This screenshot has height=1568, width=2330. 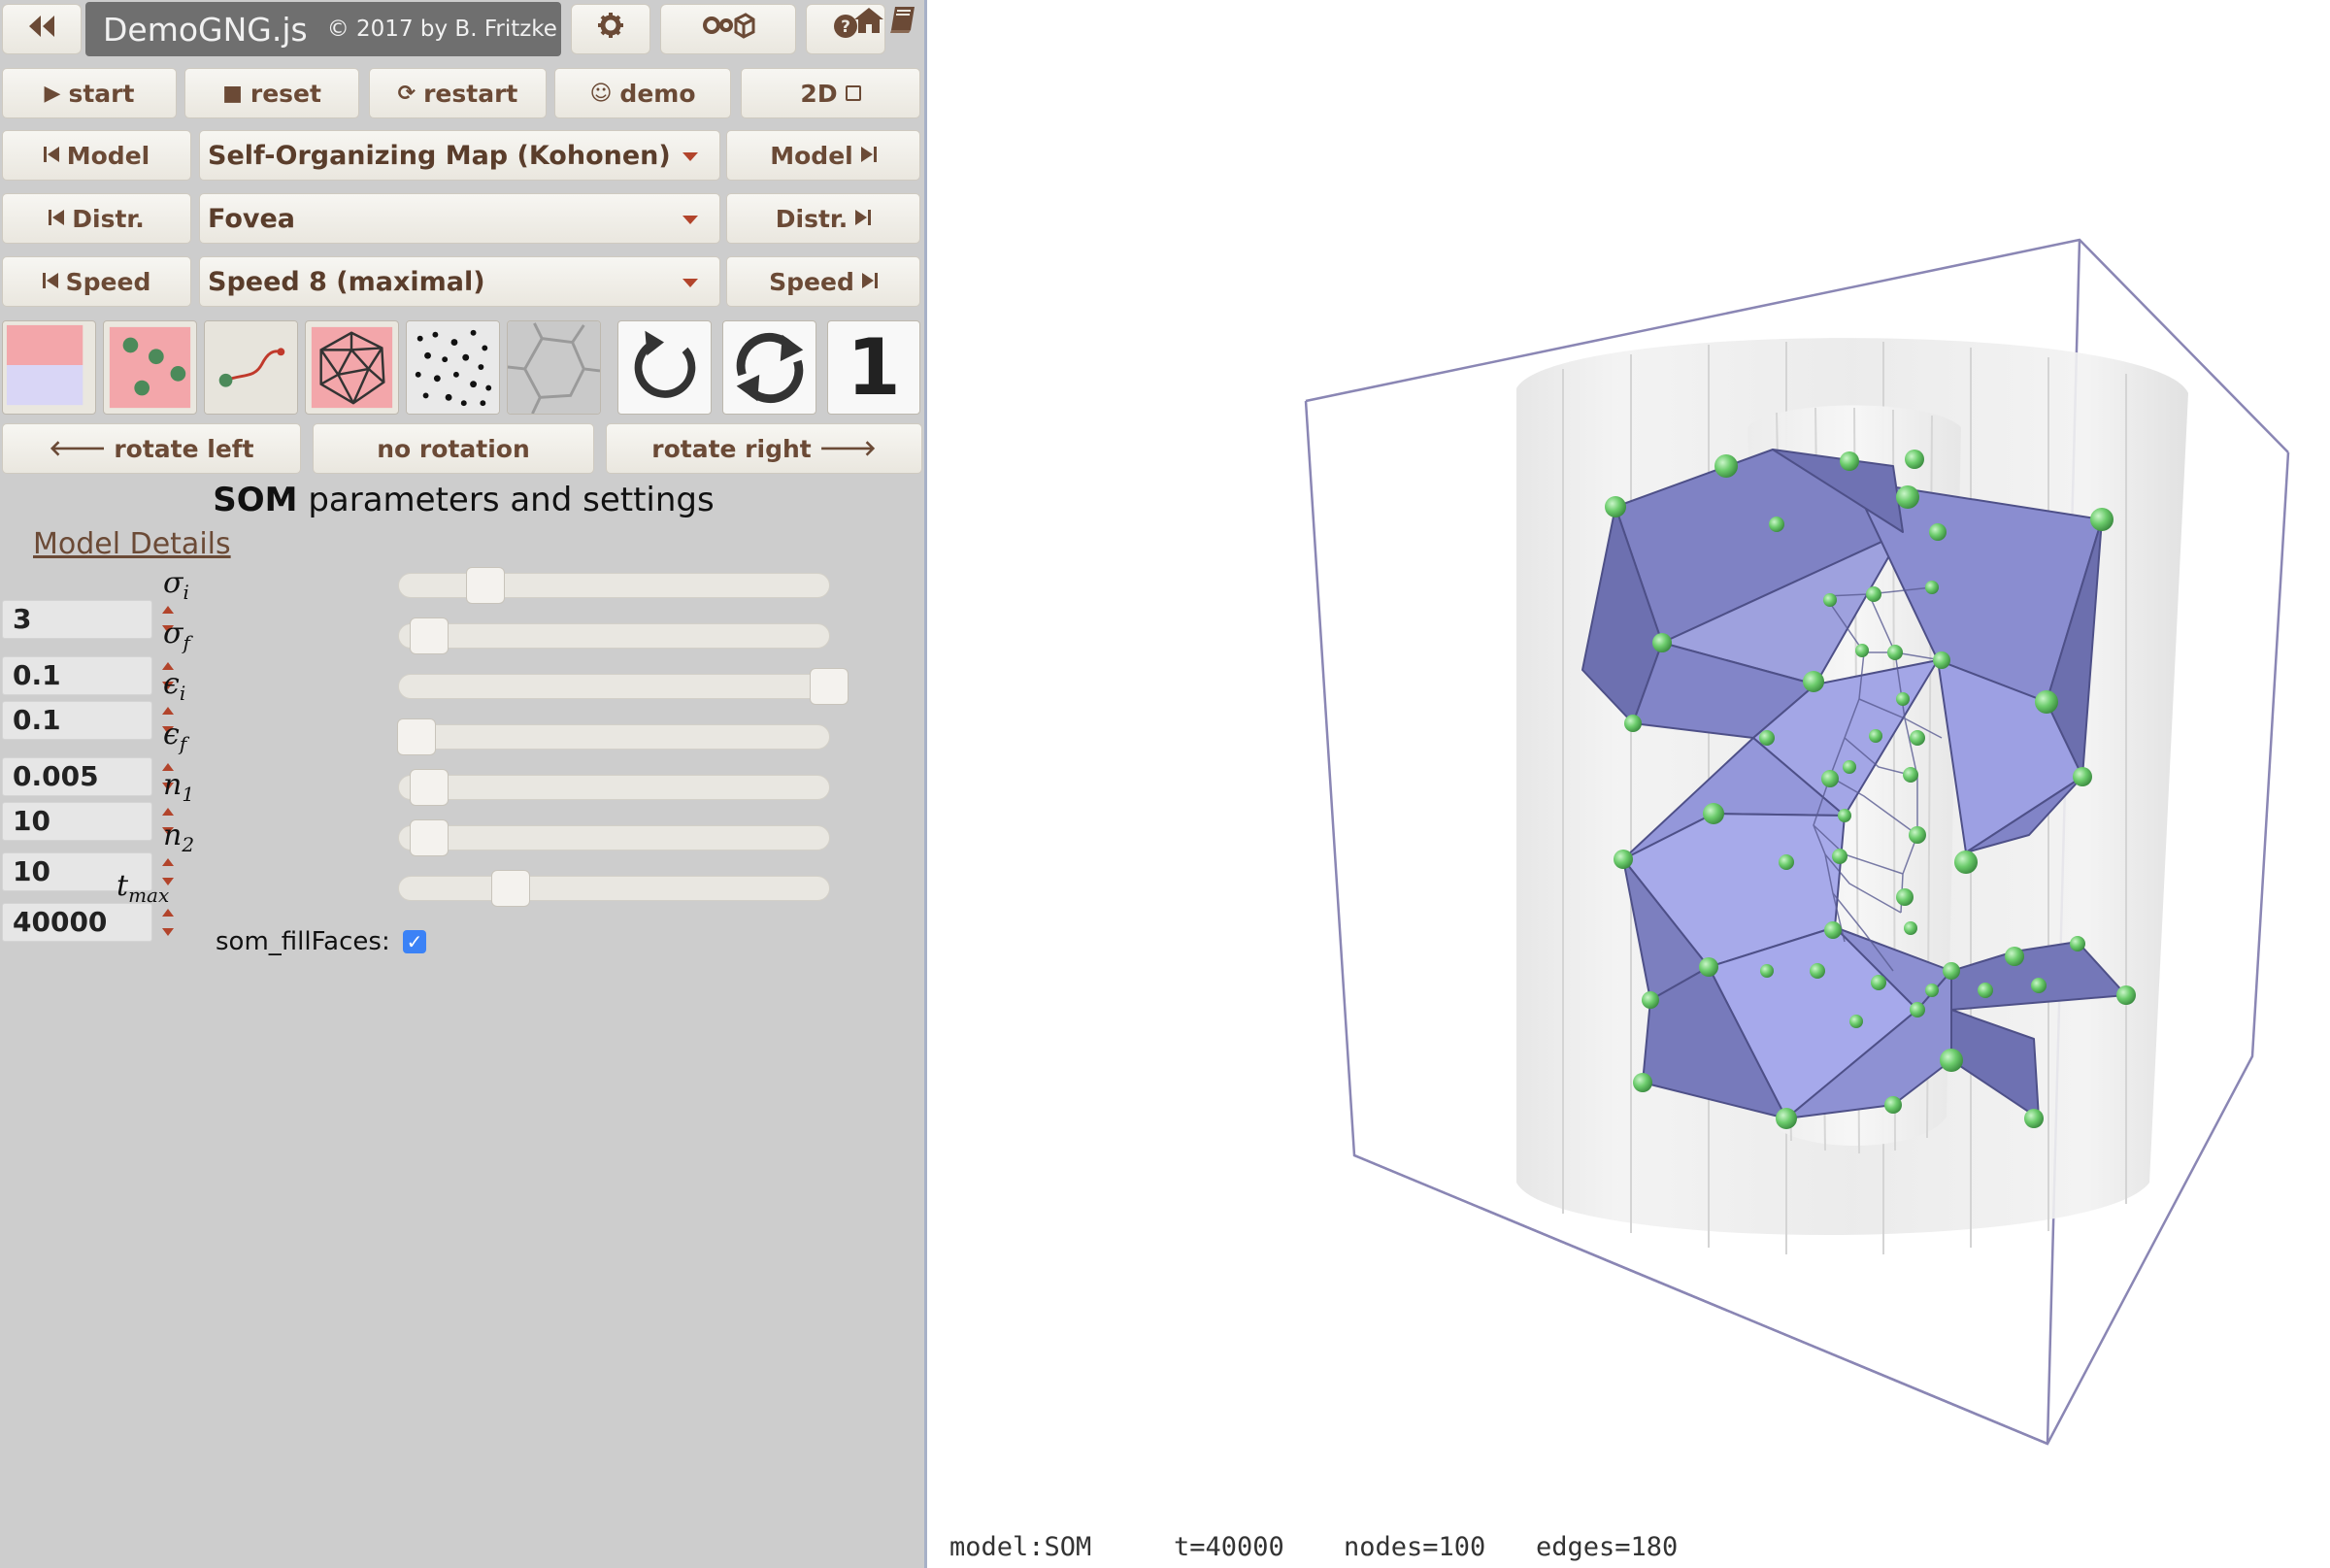 I want to click on model-select: Self-Organizing Map (Kohonen), so click(x=459, y=156).